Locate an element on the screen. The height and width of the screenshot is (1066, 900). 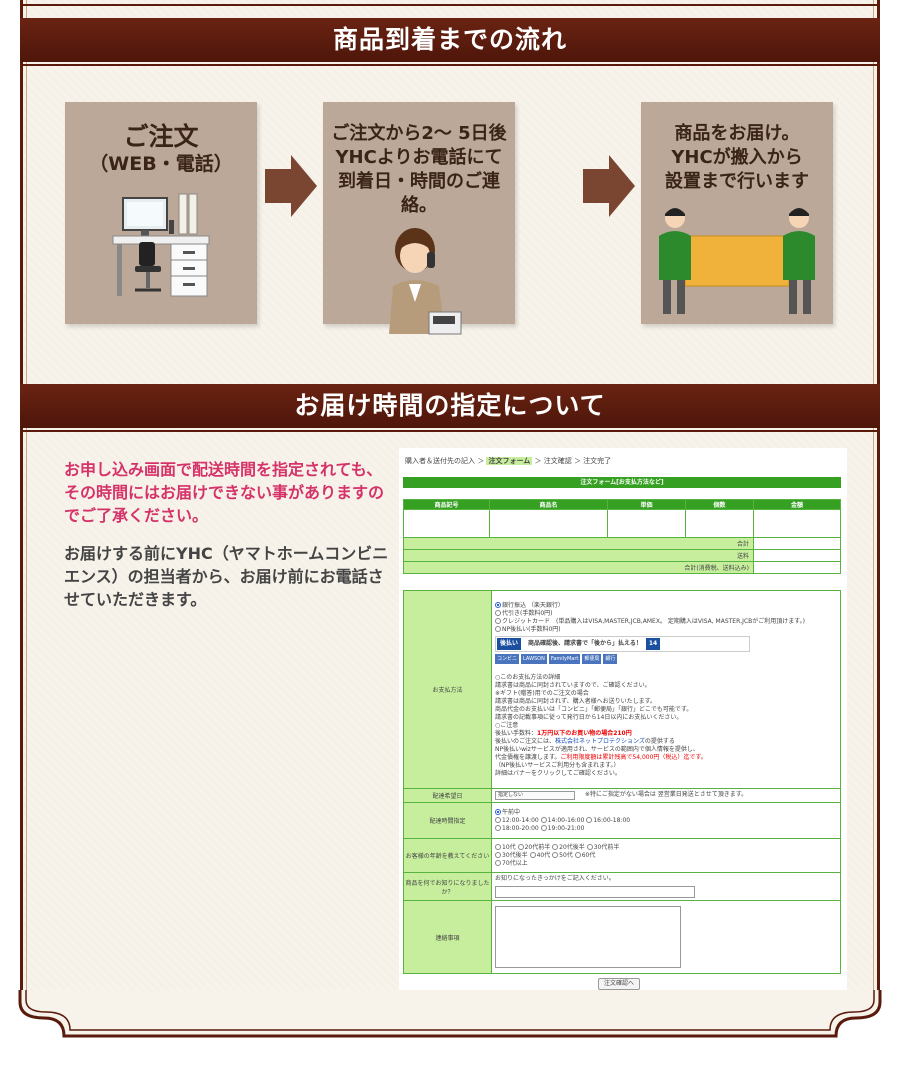
payment-radio-np is located at coordinates (498, 628).